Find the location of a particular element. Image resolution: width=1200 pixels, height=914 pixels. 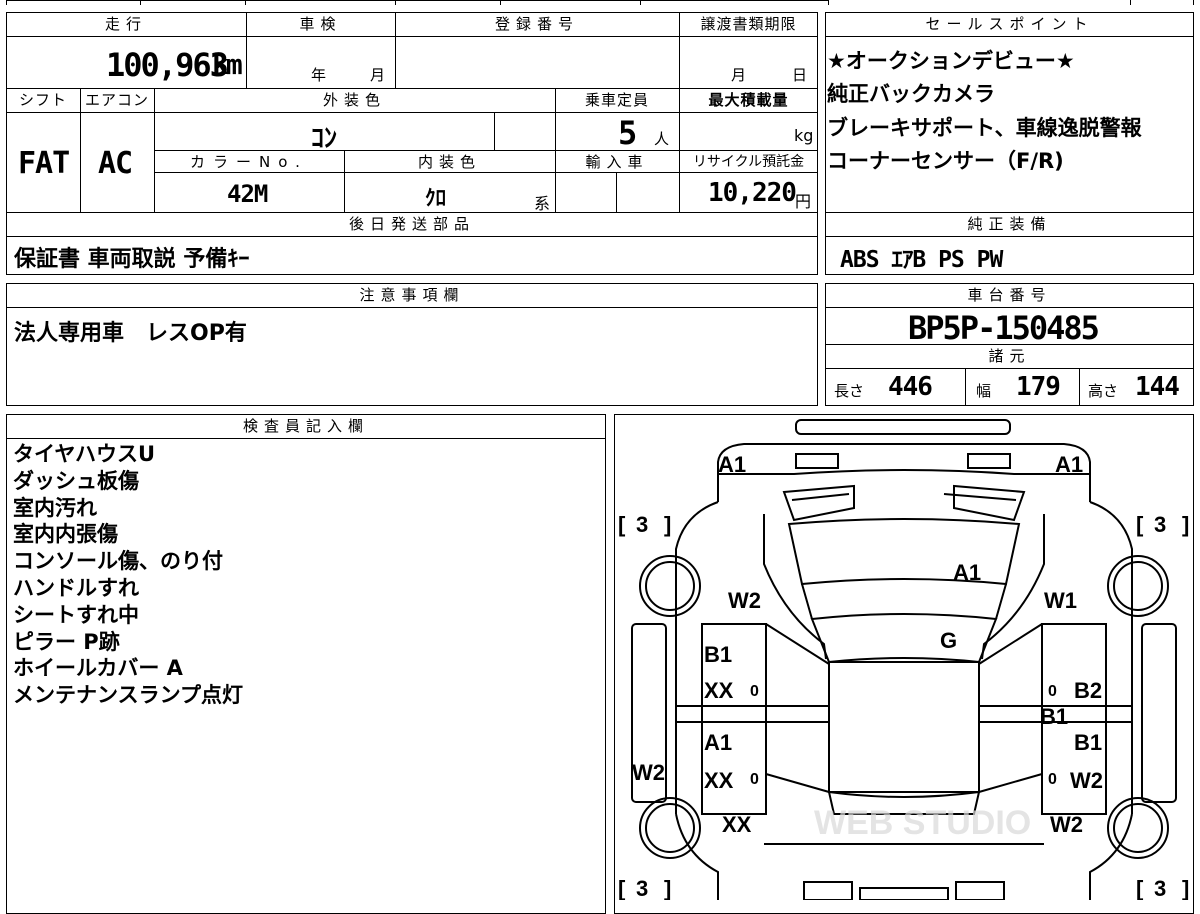

inspector-line: 室内汚れ is located at coordinates (55, 507).